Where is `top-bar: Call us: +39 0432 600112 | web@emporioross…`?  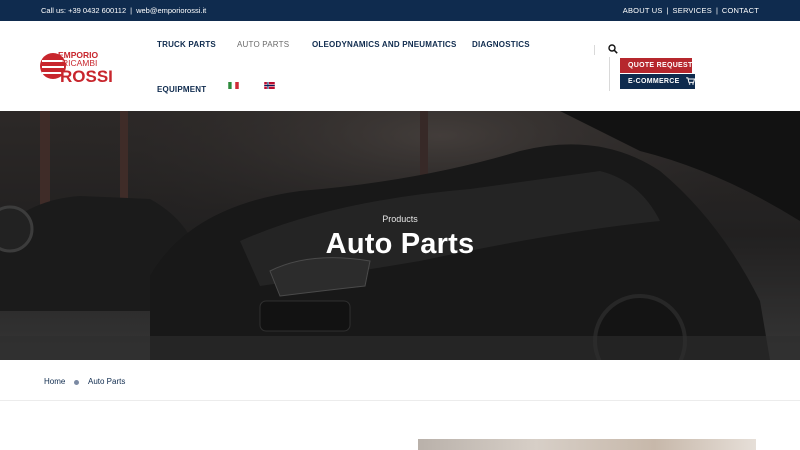 top-bar: Call us: +39 0432 600112 | web@emporioross… is located at coordinates (400, 10).